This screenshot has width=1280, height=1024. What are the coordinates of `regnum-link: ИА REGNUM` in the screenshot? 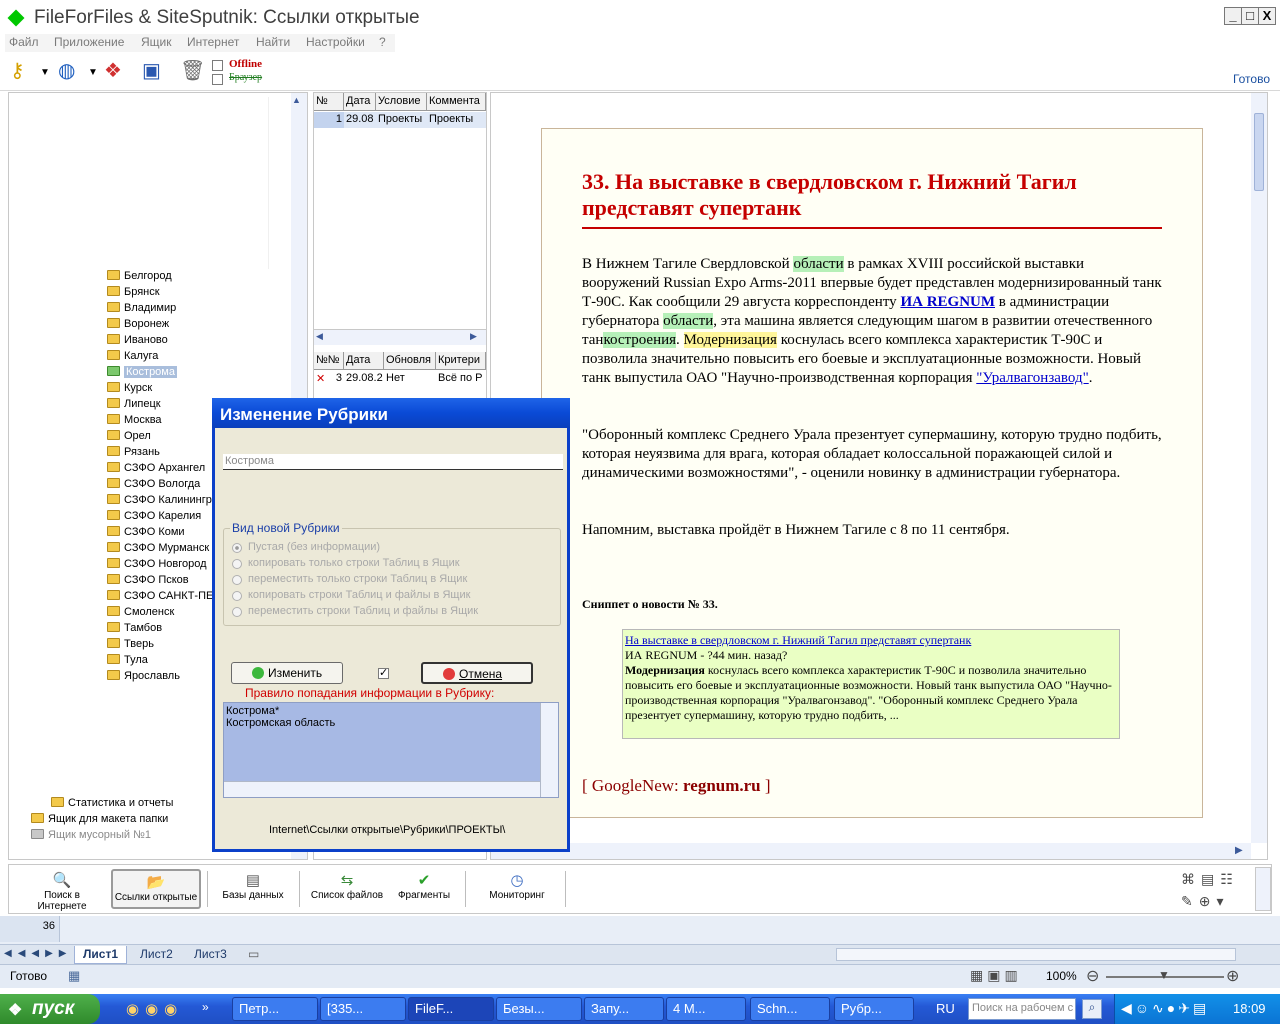 It's located at (947, 302).